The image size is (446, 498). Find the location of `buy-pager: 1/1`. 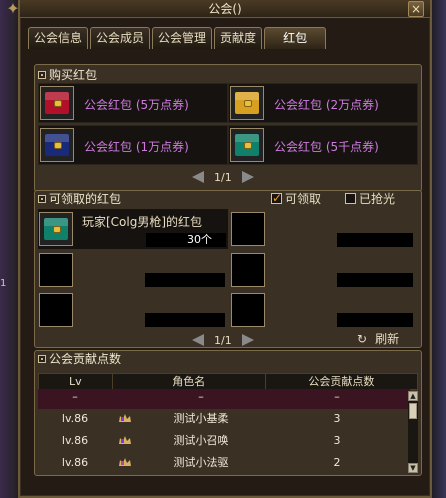

buy-pager: 1/1 is located at coordinates (223, 177).